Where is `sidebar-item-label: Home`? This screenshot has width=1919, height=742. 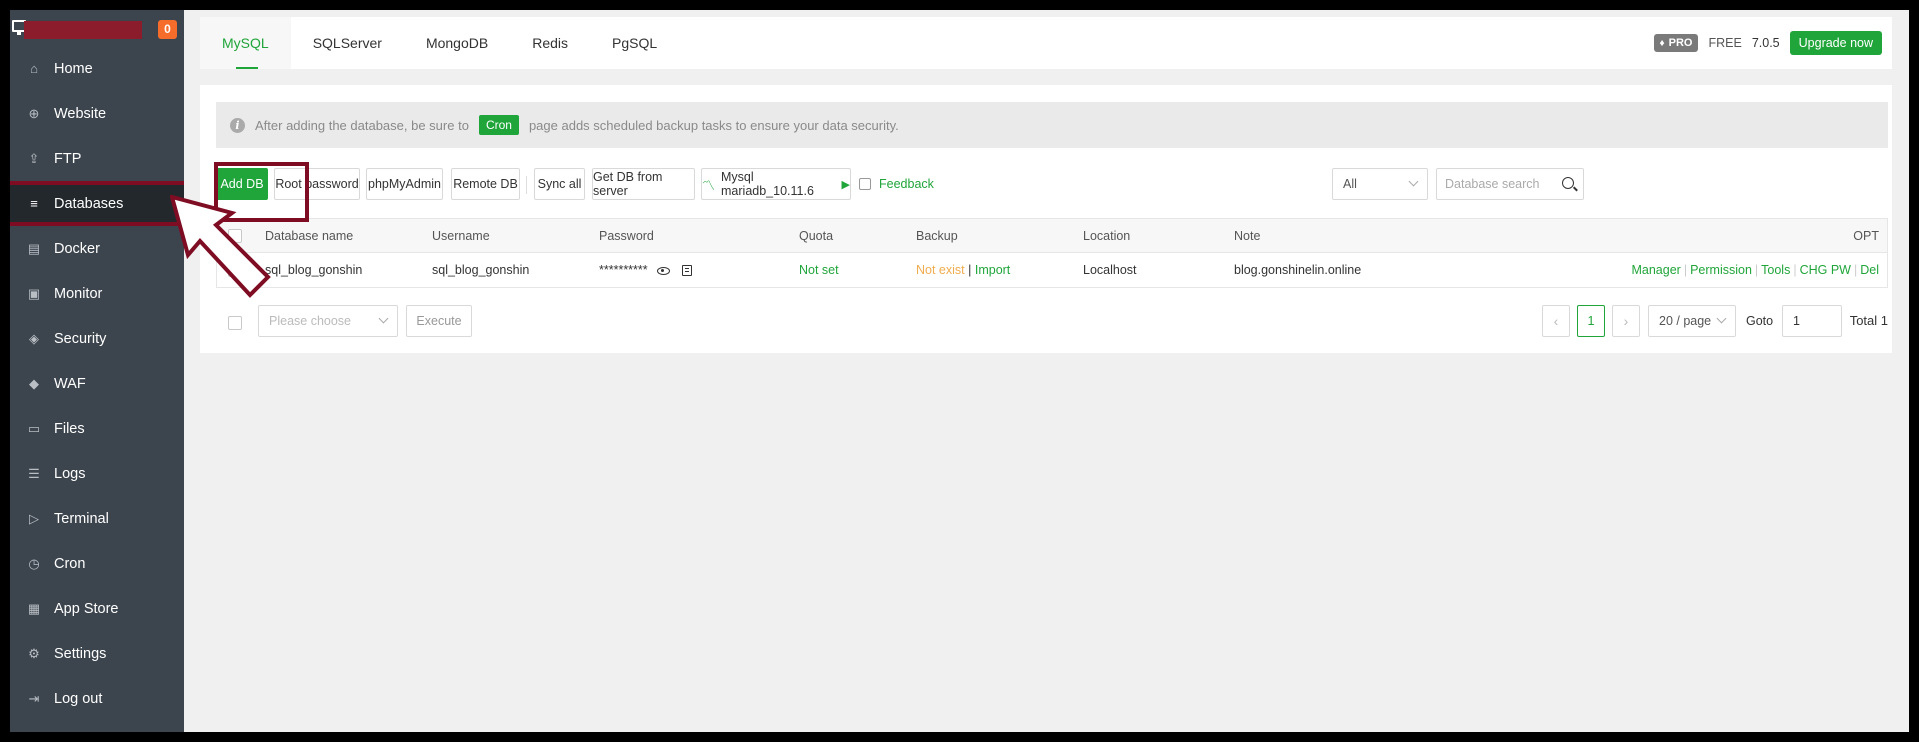
sidebar-item-label: Home is located at coordinates (73, 68).